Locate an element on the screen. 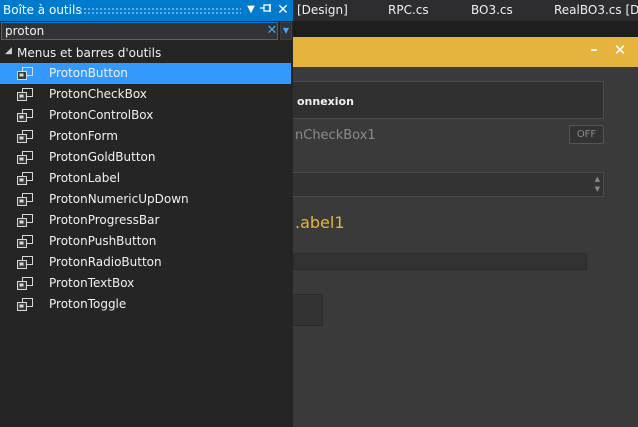 Image resolution: width=638 pixels, height=427 pixels. tool-label: ProtonForm is located at coordinates (83, 136).